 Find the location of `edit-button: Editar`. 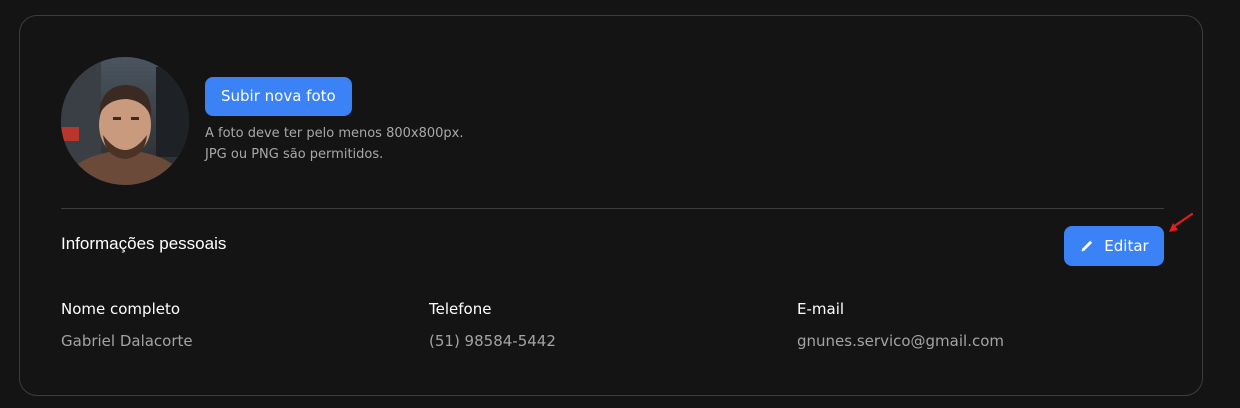

edit-button: Editar is located at coordinates (1114, 246).